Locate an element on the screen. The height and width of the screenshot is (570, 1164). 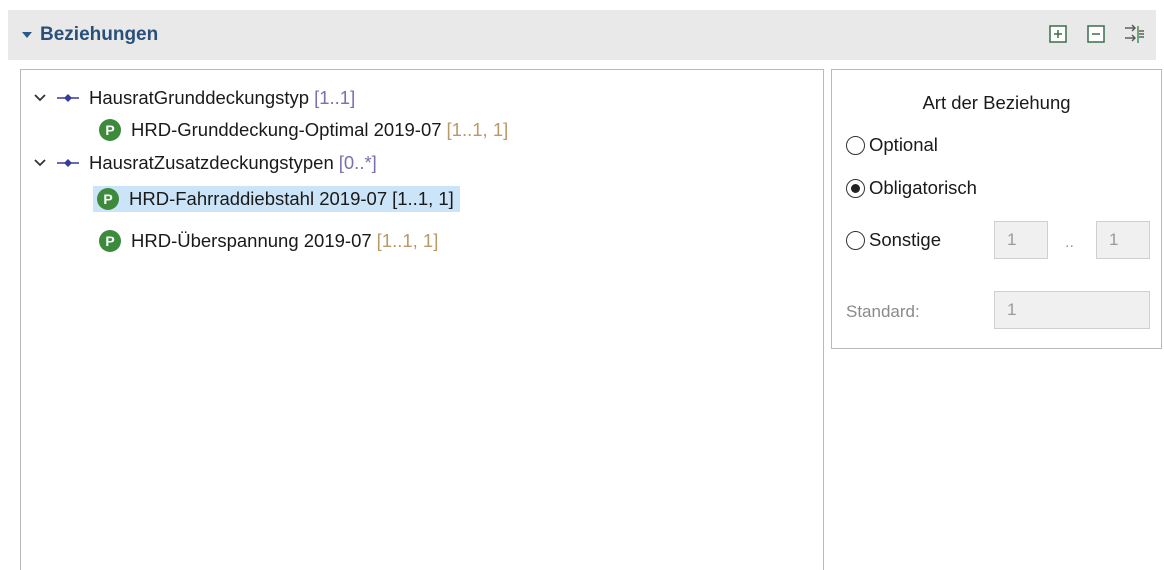
header-toolbar is located at coordinates (1096, 34).